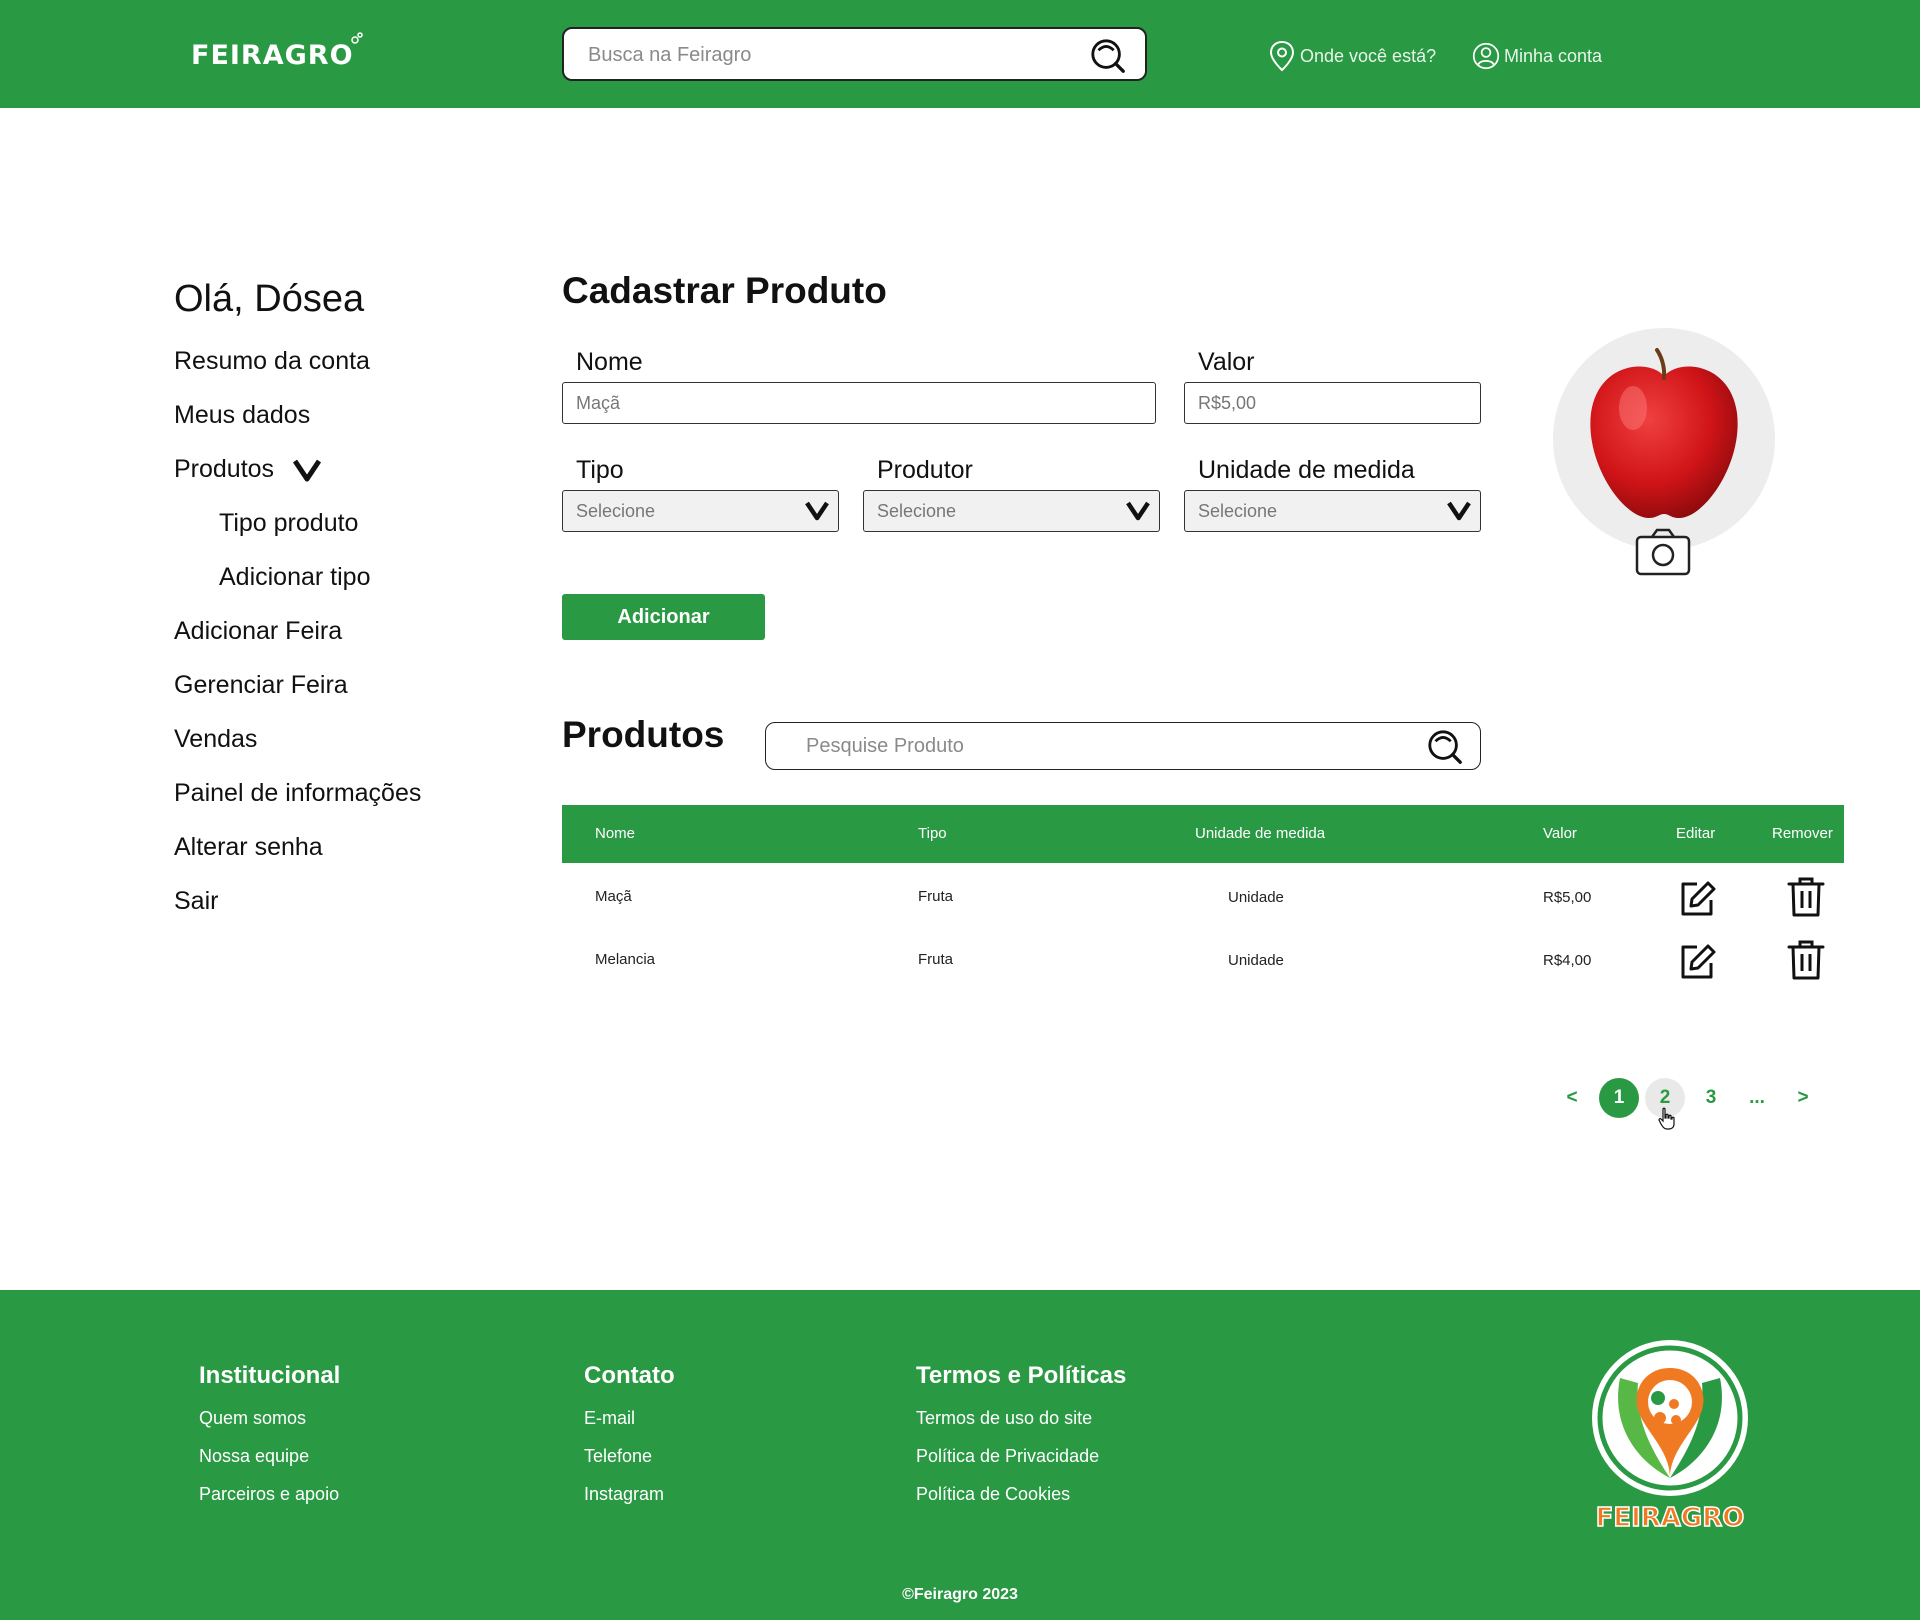 The width and height of the screenshot is (1920, 1620). I want to click on pagination-next: >, so click(1803, 1098).